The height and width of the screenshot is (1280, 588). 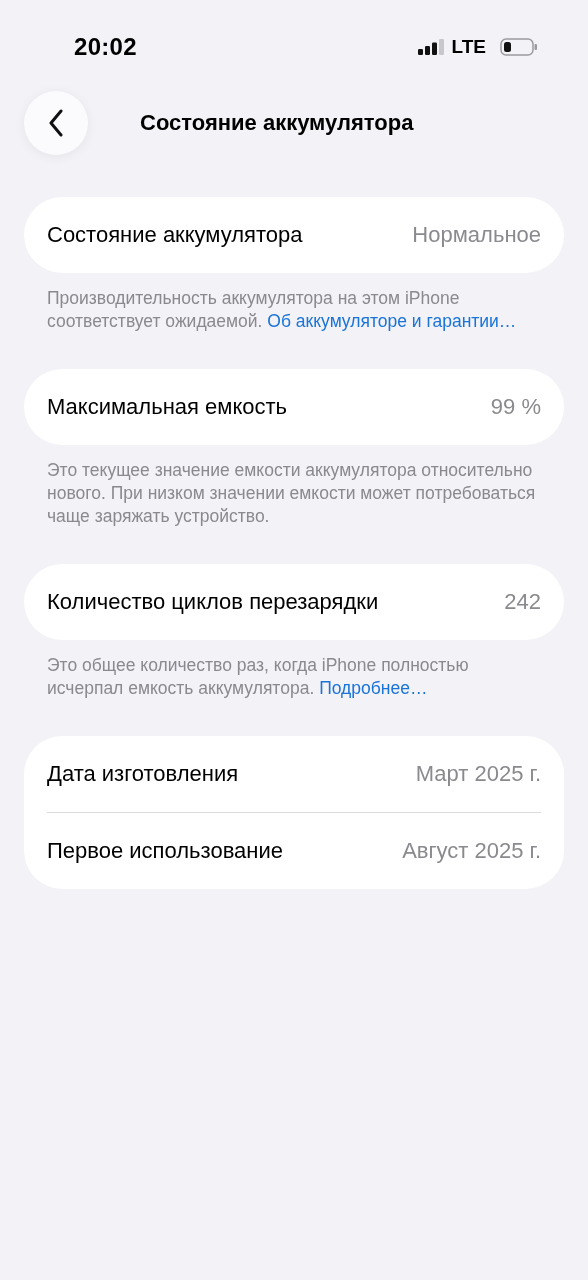 I want to click on footnote-text: Это текущее значение емкости аккумулятора относительно нового. При низком значении емкости может потребоваться чаще заряжать устройство., so click(x=292, y=493).